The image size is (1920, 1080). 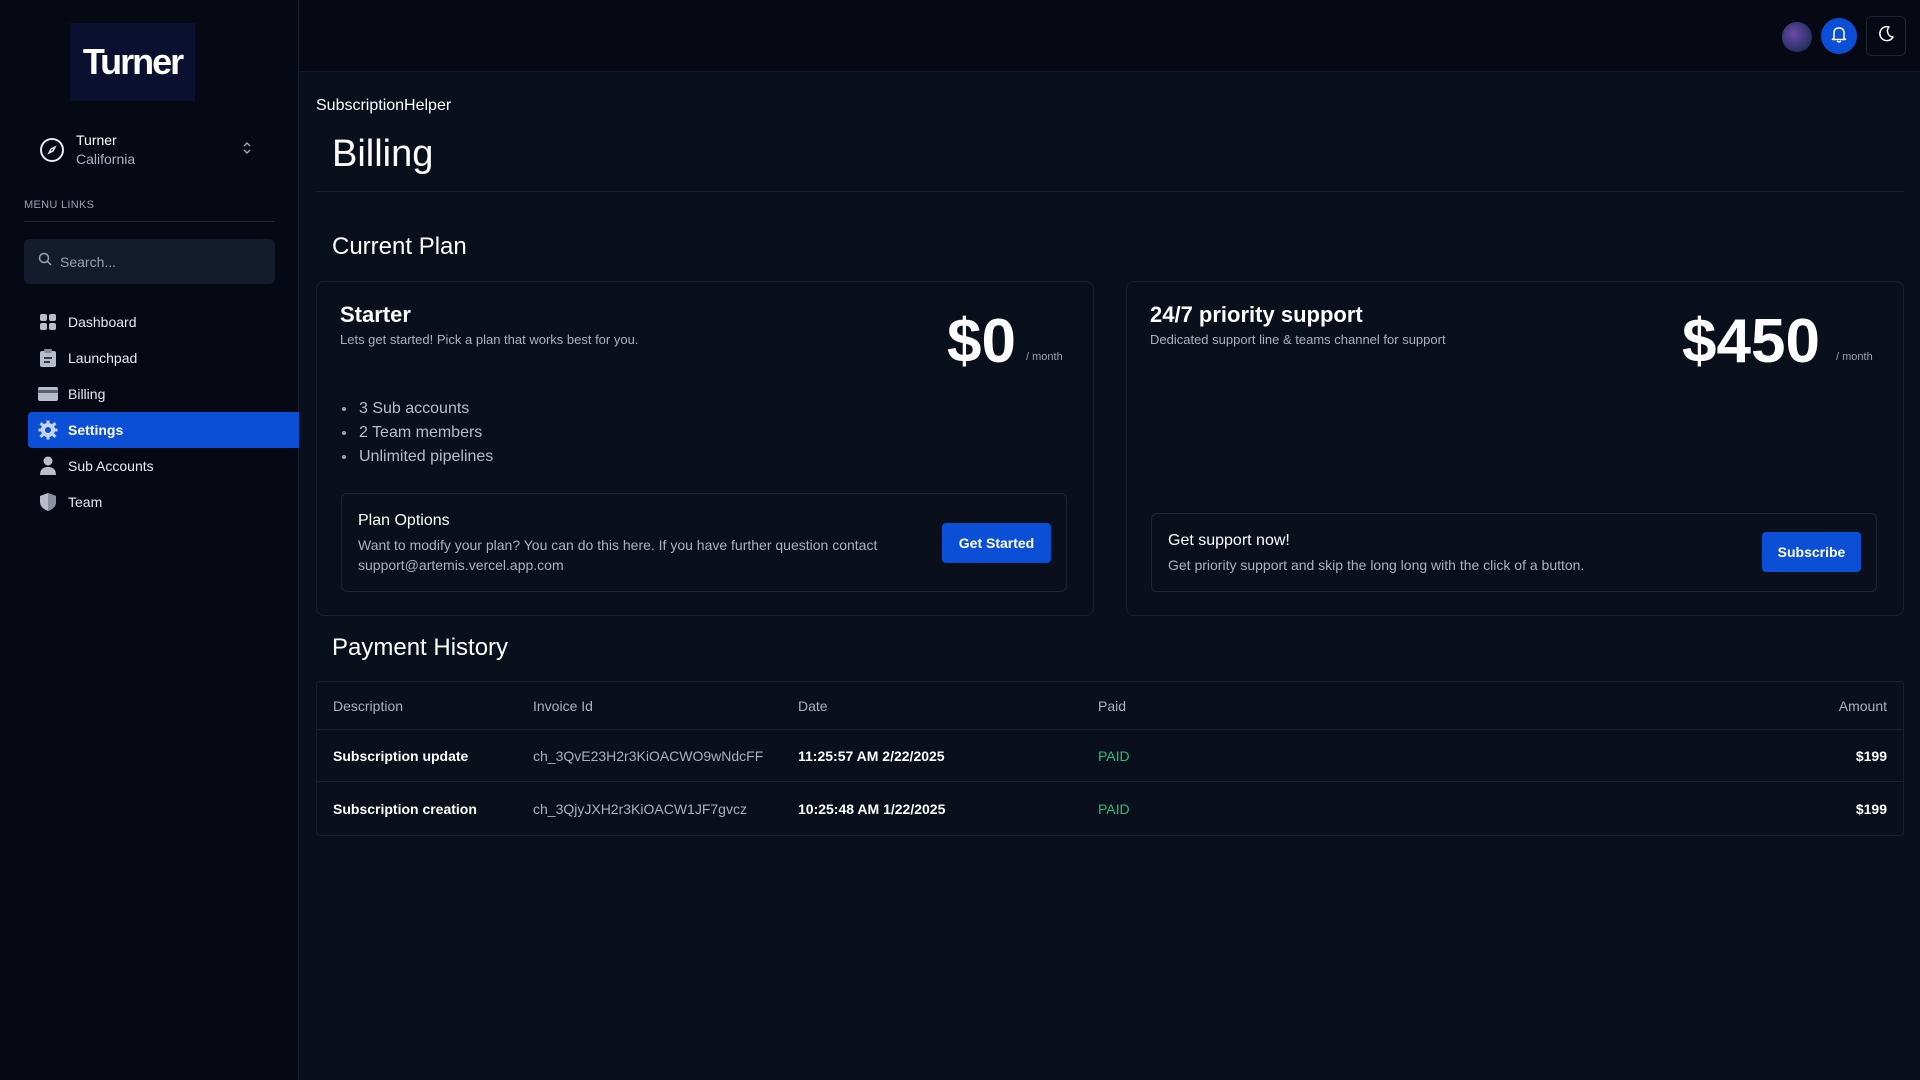 I want to click on table-header-row: Description Invoice Id Date Paid Amount, so click(x=1110, y=706).